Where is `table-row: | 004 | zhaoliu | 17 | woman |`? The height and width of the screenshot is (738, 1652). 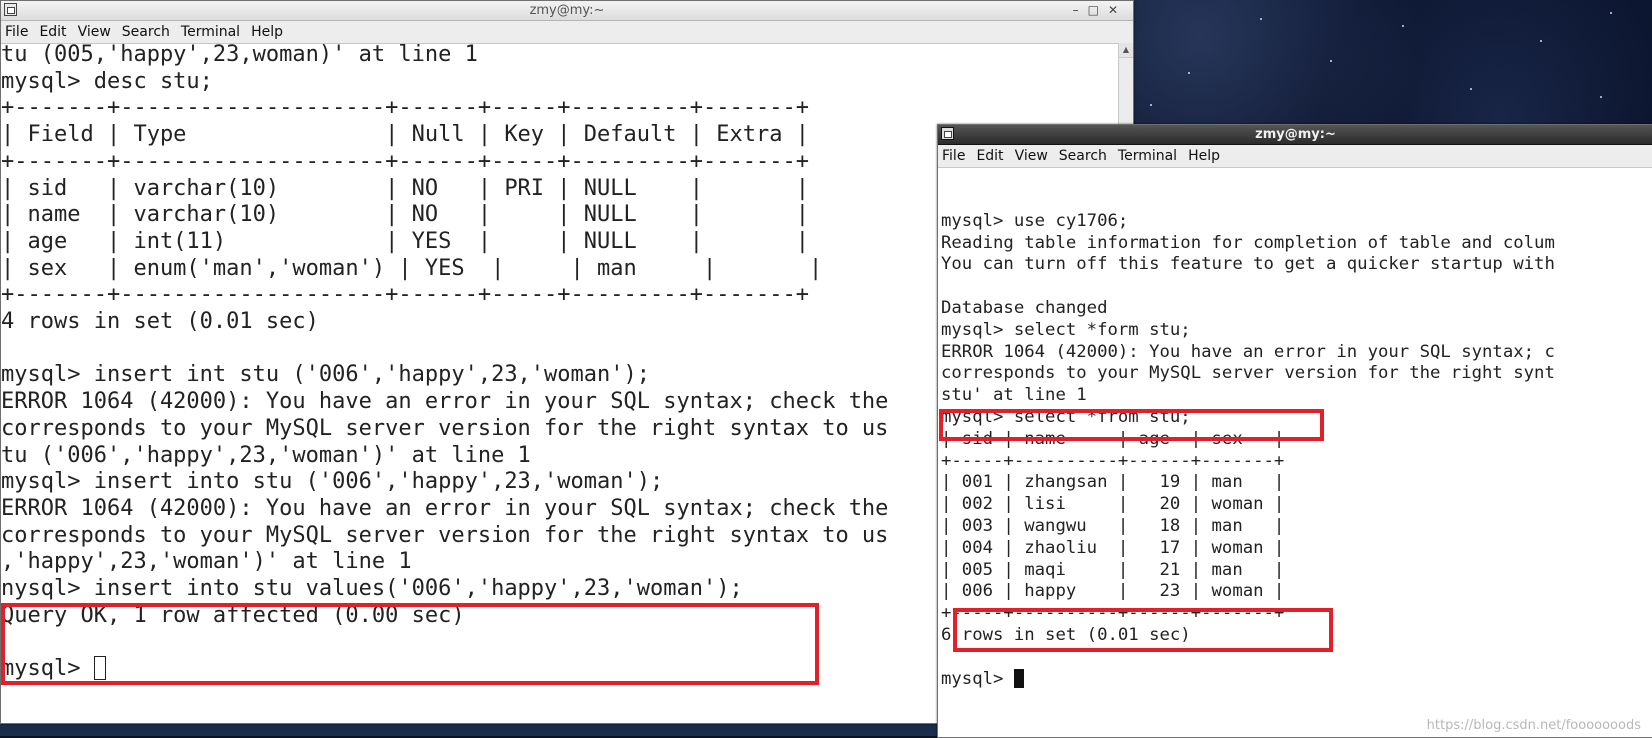
table-row: | 004 | zhaoliu | 17 | woman | is located at coordinates (1113, 547).